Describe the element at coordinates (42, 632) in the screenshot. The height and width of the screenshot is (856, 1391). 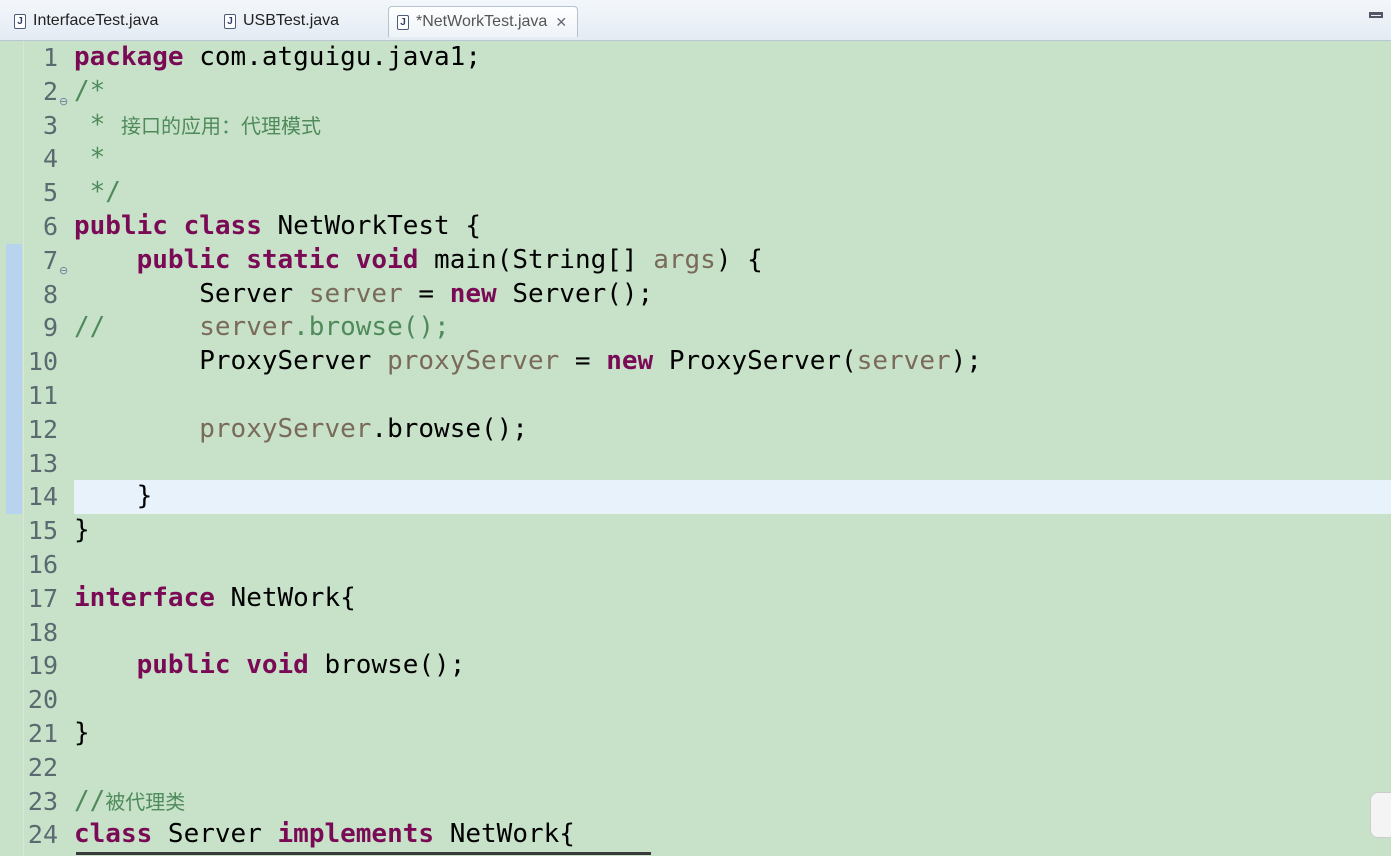
I see `line-number: 18` at that location.